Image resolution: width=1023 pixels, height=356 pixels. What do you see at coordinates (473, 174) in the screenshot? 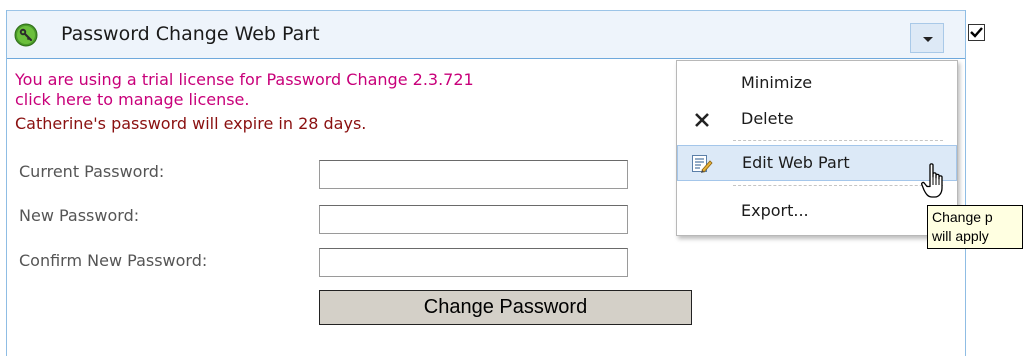
I see `current-password-field` at bounding box center [473, 174].